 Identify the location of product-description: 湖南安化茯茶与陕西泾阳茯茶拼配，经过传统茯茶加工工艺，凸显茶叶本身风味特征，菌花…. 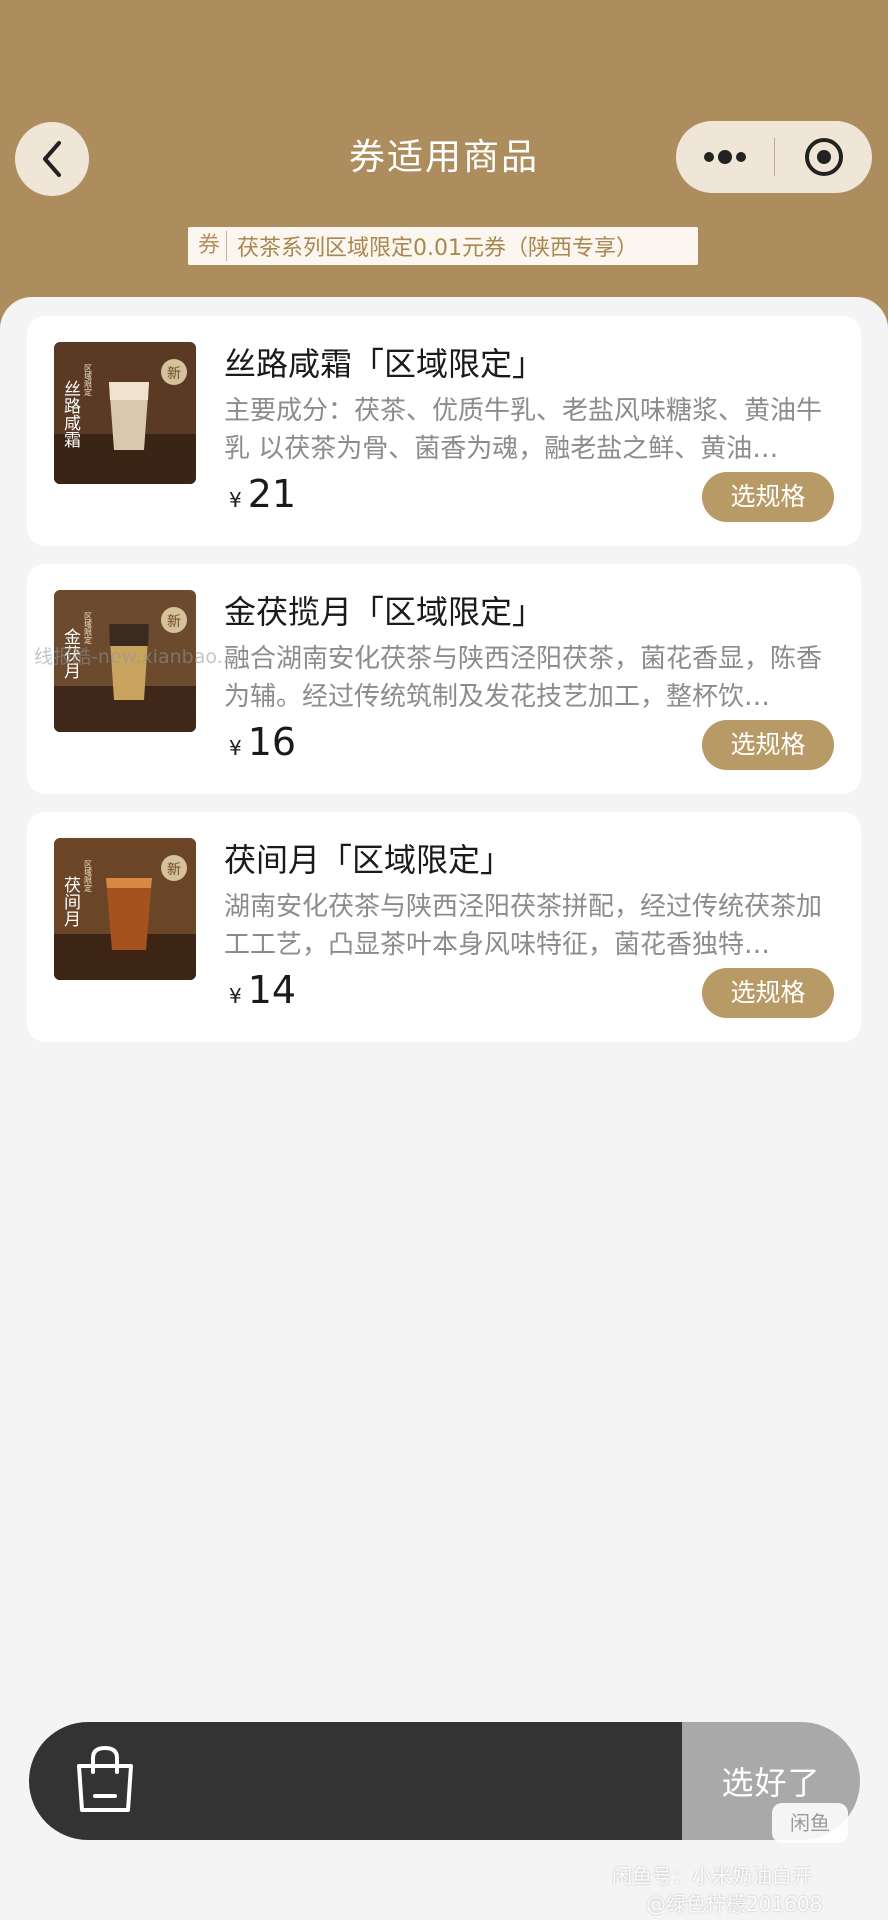
(523, 926).